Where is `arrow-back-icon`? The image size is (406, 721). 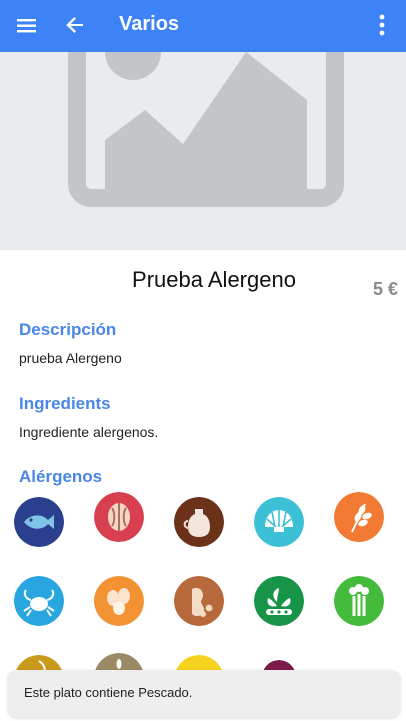 arrow-back-icon is located at coordinates (75, 25).